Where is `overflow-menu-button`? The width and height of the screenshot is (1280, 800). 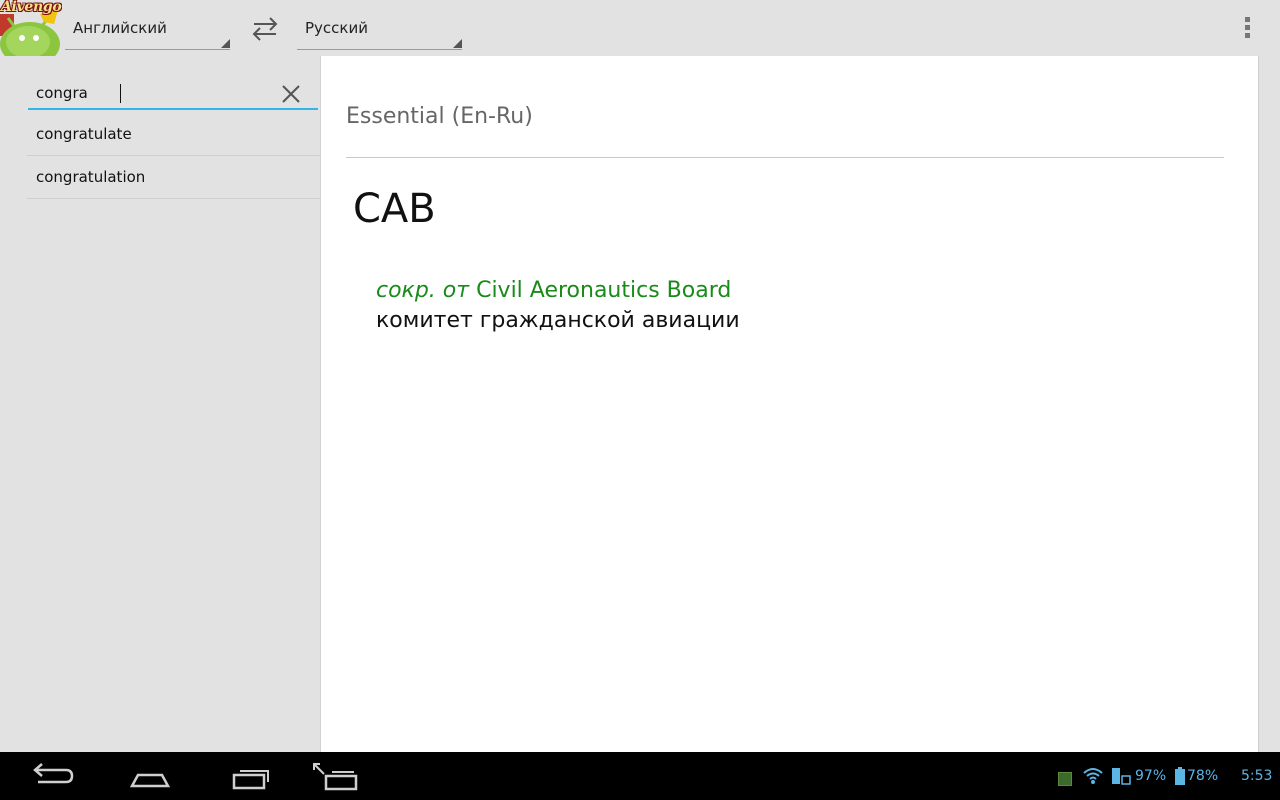
overflow-menu-button is located at coordinates (1248, 28).